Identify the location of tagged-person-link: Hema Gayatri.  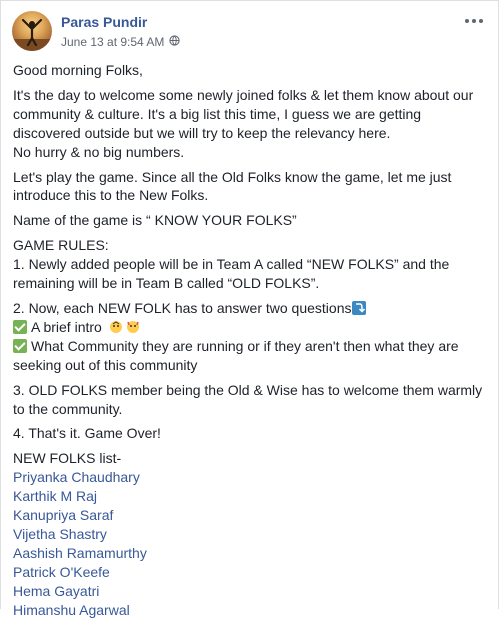
(248, 591).